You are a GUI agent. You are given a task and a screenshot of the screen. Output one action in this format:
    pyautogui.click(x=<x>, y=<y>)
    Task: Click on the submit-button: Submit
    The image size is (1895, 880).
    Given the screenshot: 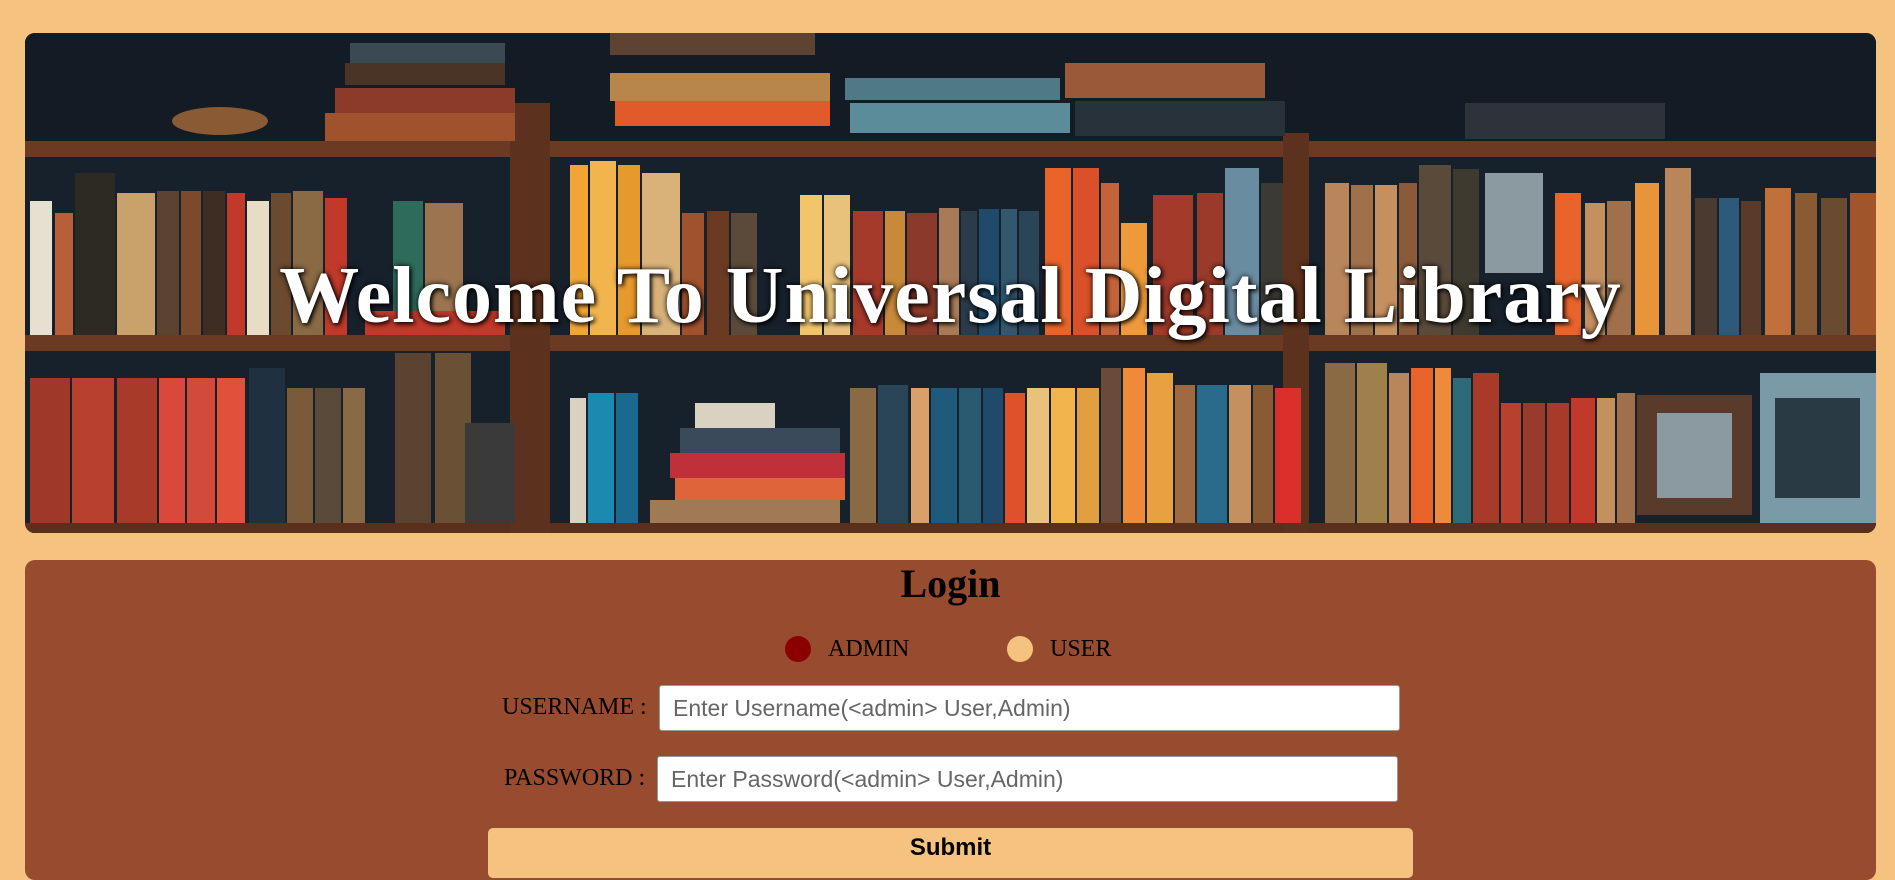 What is the action you would take?
    pyautogui.click(x=950, y=853)
    